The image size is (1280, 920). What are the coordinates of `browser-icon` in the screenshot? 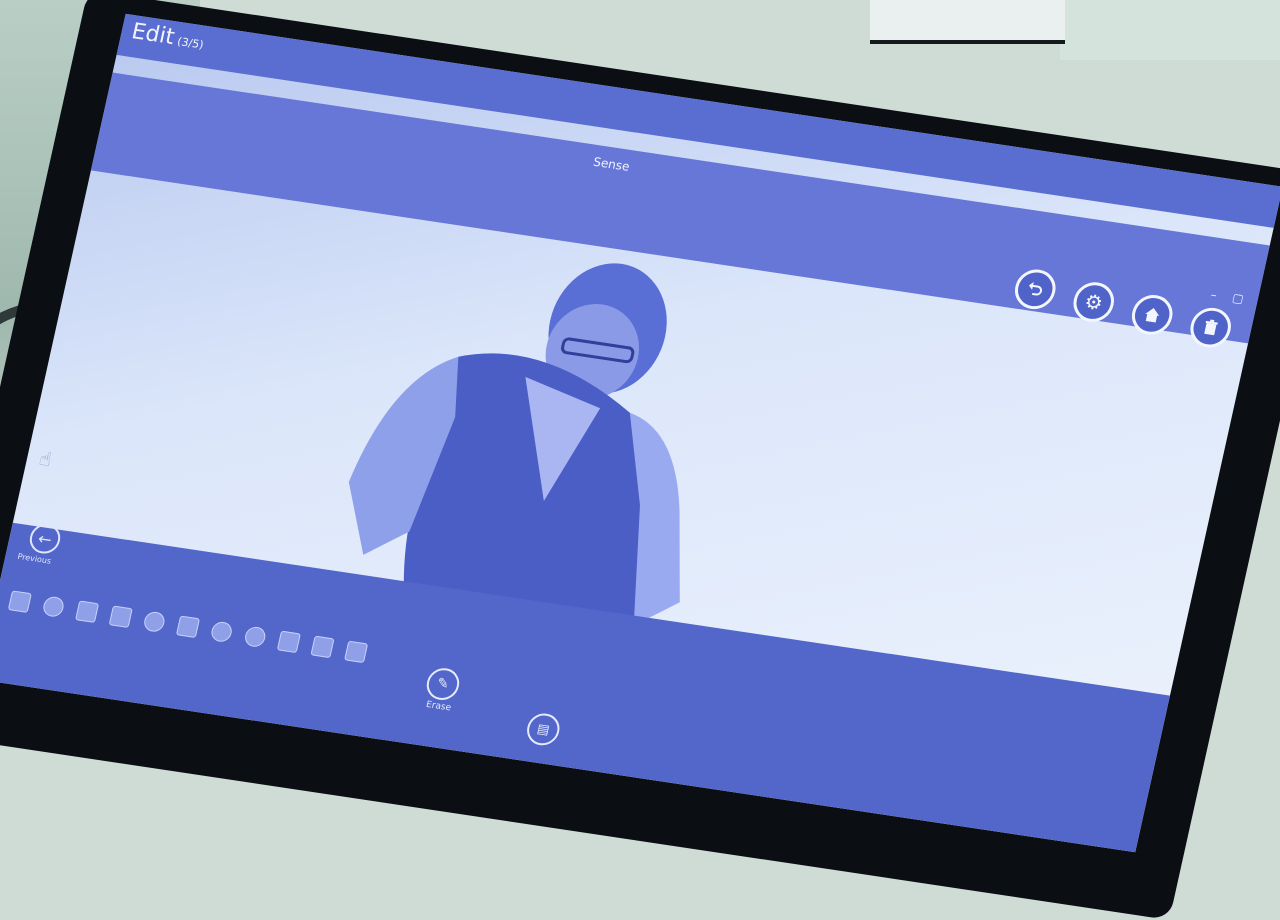 It's located at (53, 606).